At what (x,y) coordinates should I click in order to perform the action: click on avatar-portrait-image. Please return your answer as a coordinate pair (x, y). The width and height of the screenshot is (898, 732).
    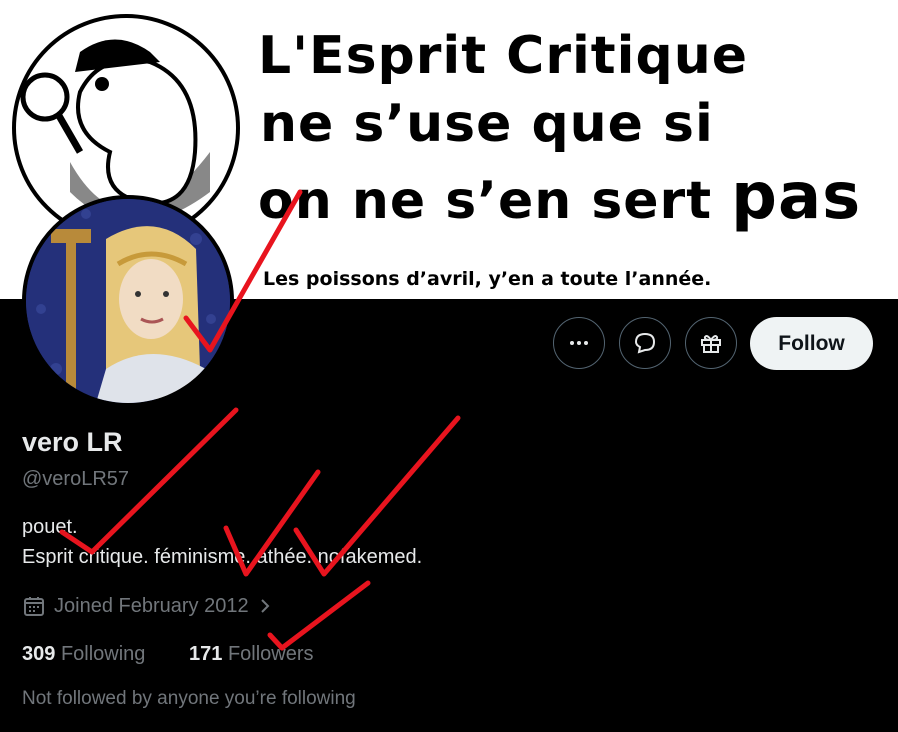
    Looking at the image, I should click on (128, 301).